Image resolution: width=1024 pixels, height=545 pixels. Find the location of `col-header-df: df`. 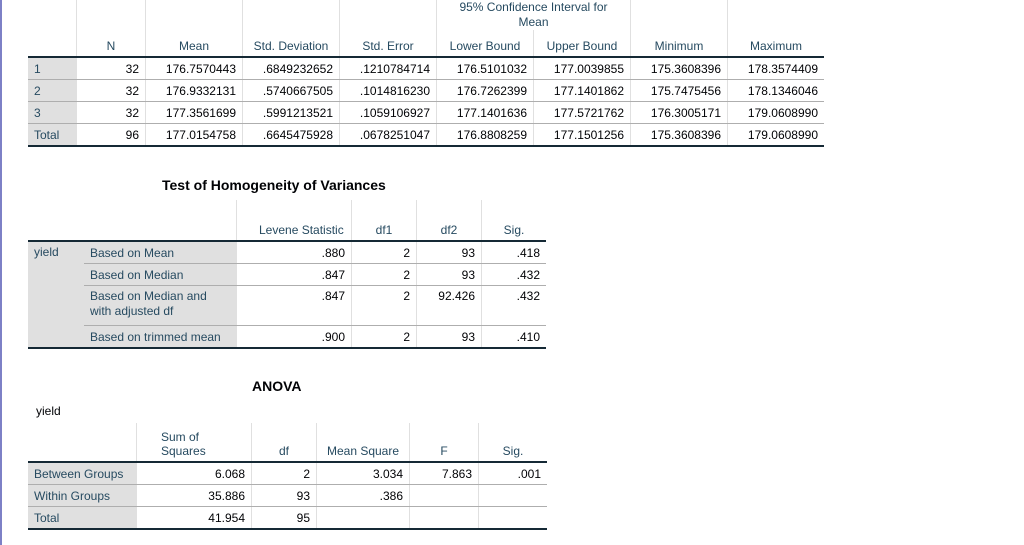

col-header-df: df is located at coordinates (284, 443).